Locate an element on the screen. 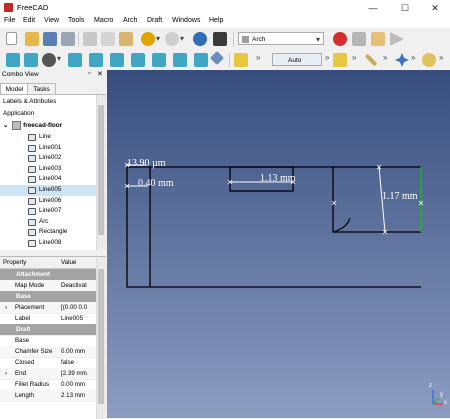  tree-scrollbar is located at coordinates (101, 172).